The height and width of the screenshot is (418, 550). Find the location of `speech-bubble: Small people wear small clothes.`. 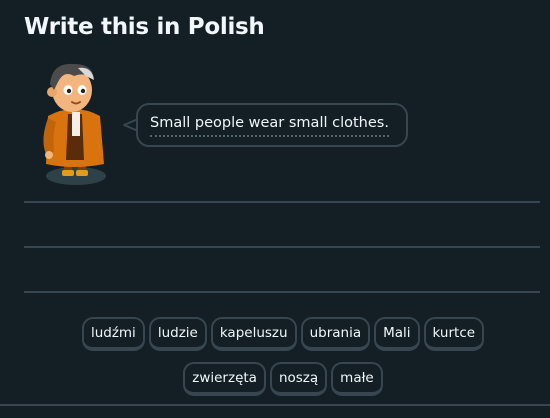

speech-bubble: Small people wear small clothes. is located at coordinates (272, 125).